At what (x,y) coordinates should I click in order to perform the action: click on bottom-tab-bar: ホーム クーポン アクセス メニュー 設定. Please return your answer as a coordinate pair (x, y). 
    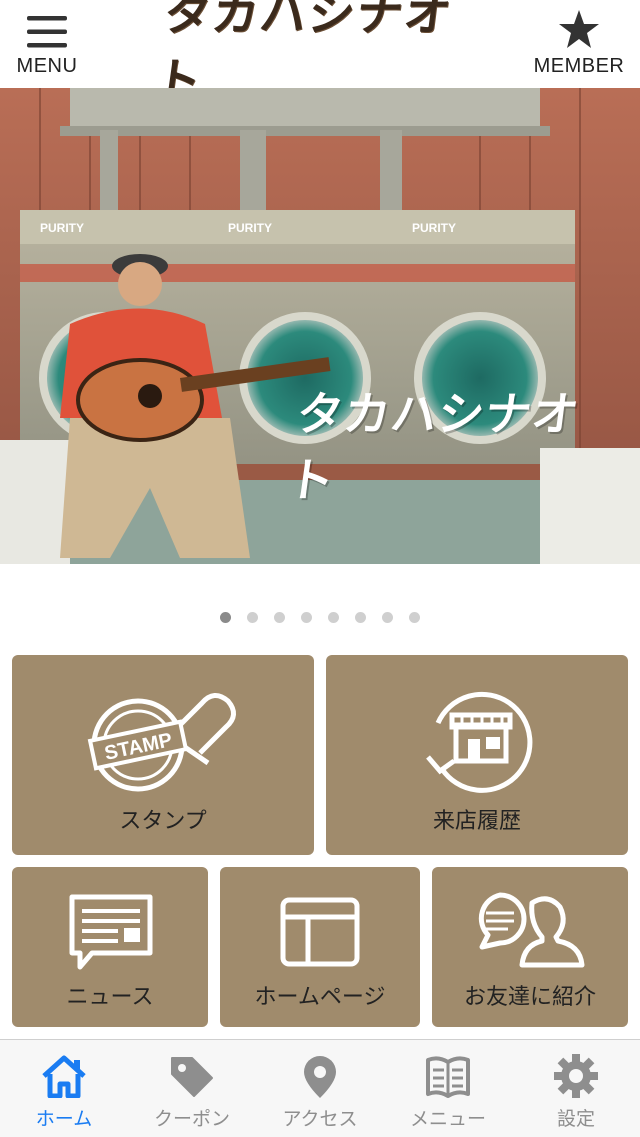
    Looking at the image, I should click on (320, 1088).